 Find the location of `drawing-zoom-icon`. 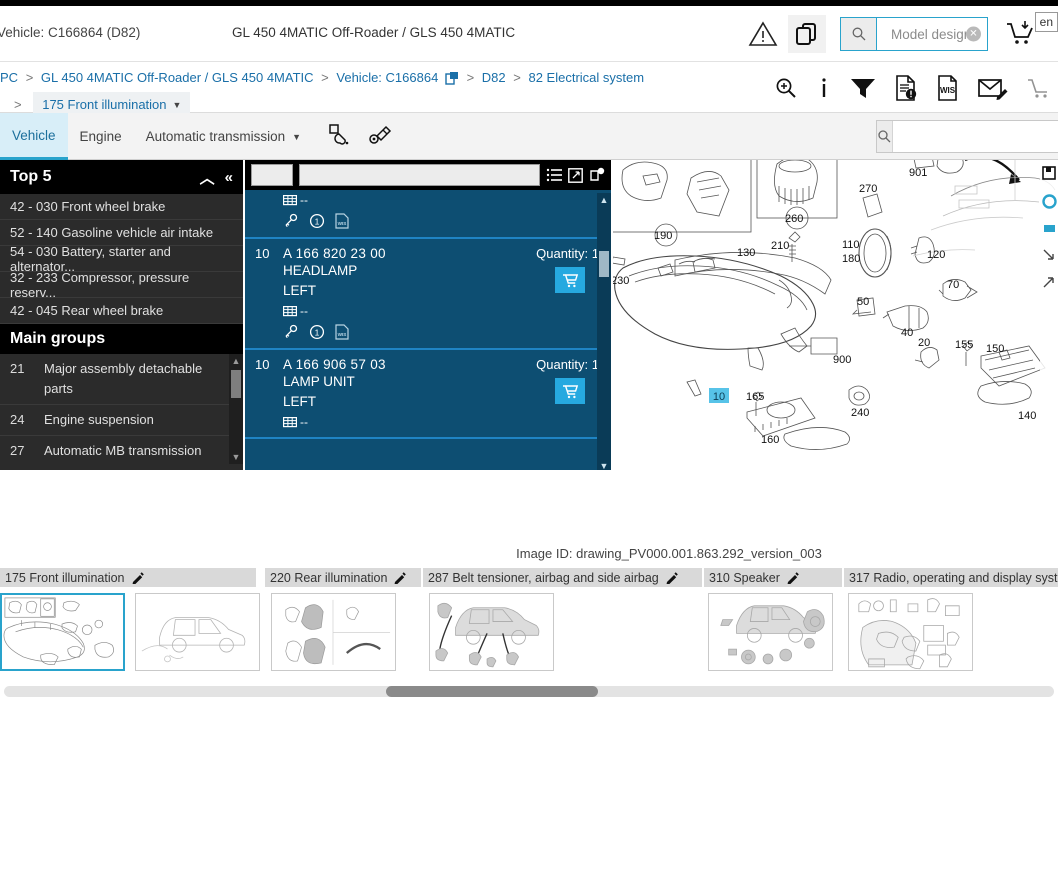

drawing-zoom-icon is located at coordinates (1049, 203).